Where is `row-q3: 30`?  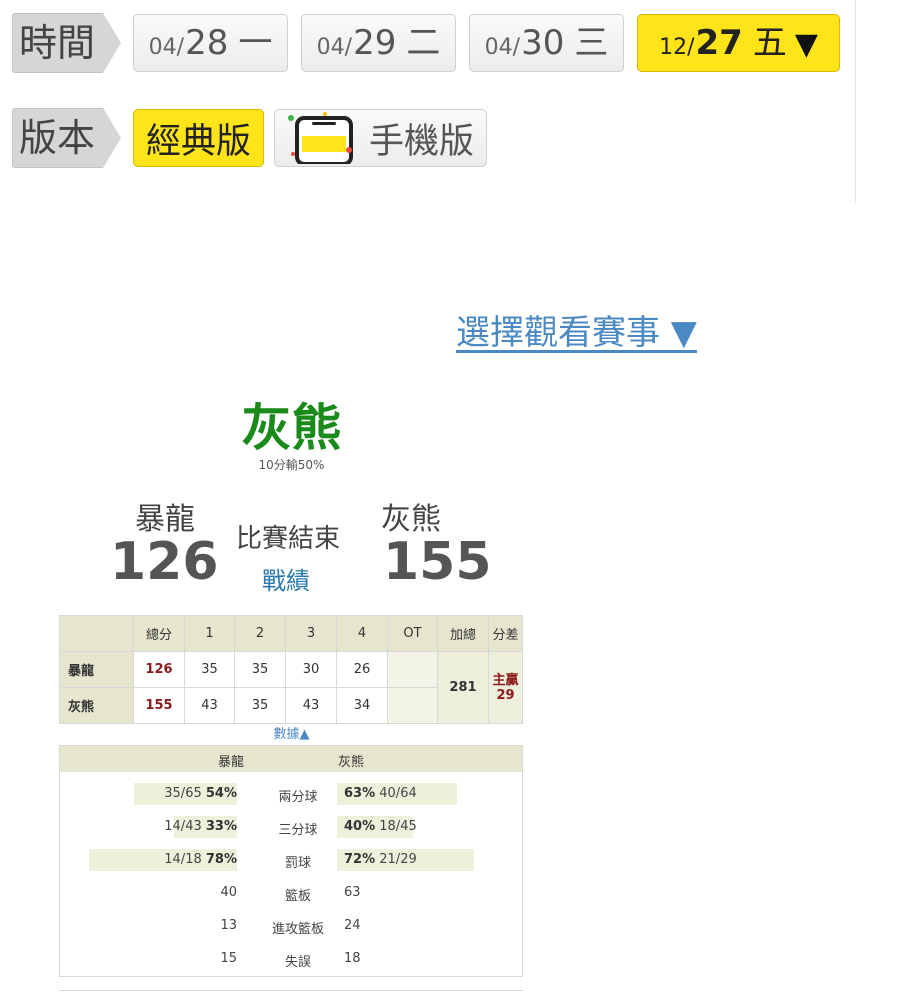 row-q3: 30 is located at coordinates (311, 669).